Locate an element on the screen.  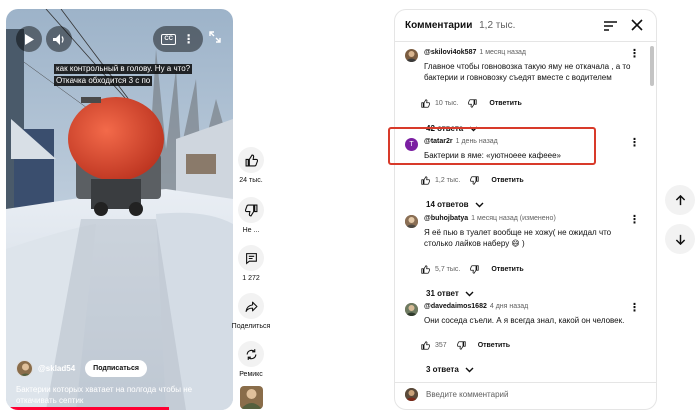
channel-name: @sklad54 is located at coordinates (56, 368).